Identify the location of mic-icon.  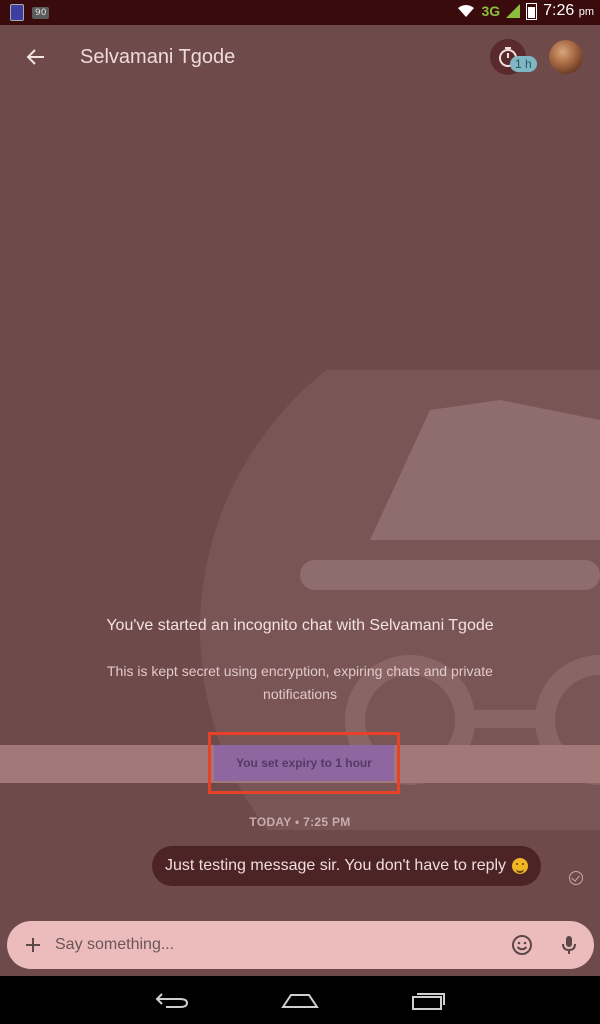
(569, 945).